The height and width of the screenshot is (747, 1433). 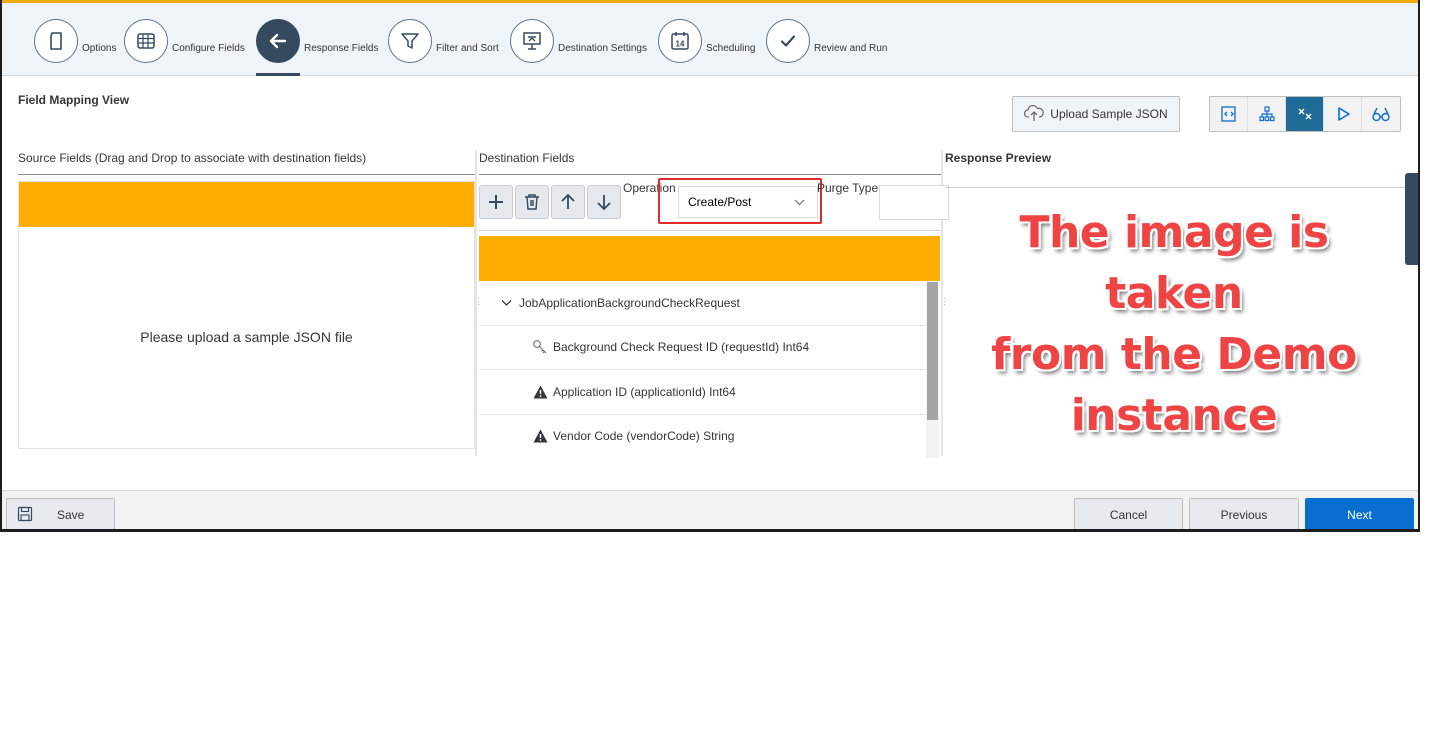 I want to click on calendar-day: 14, so click(x=680, y=44).